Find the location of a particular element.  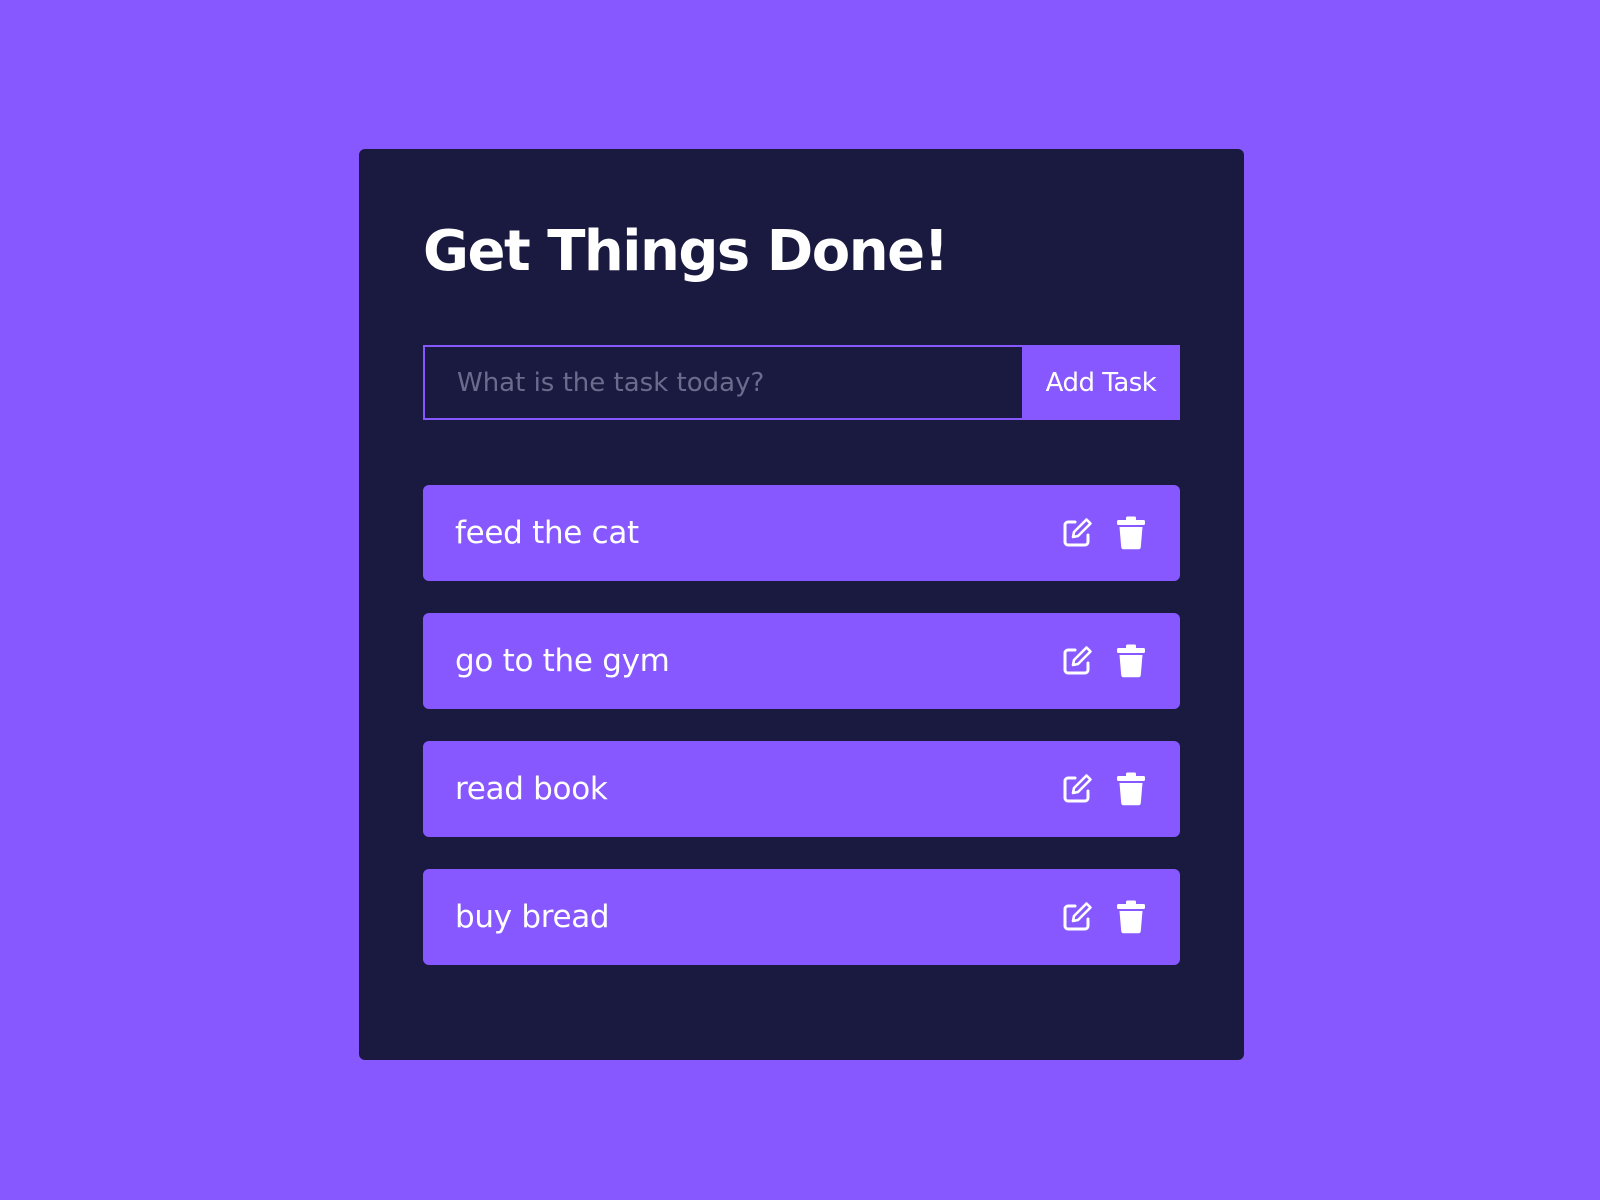

todo-item: go to the gym is located at coordinates (801, 661).